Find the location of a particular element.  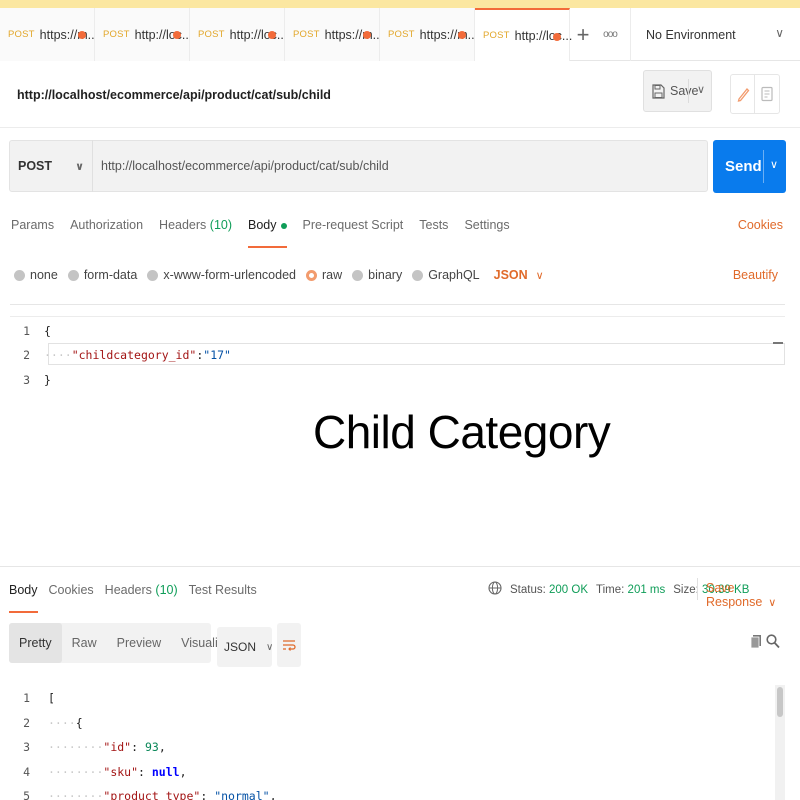

radio-none: none is located at coordinates (36, 275).